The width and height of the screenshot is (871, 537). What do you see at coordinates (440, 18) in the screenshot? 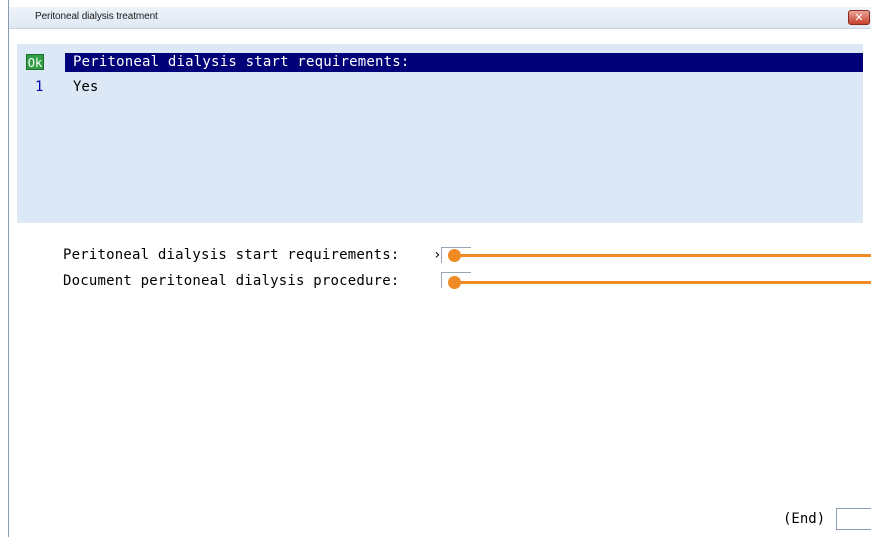
I see `title-bar: Peritoneal dialysis treatment ✕` at bounding box center [440, 18].